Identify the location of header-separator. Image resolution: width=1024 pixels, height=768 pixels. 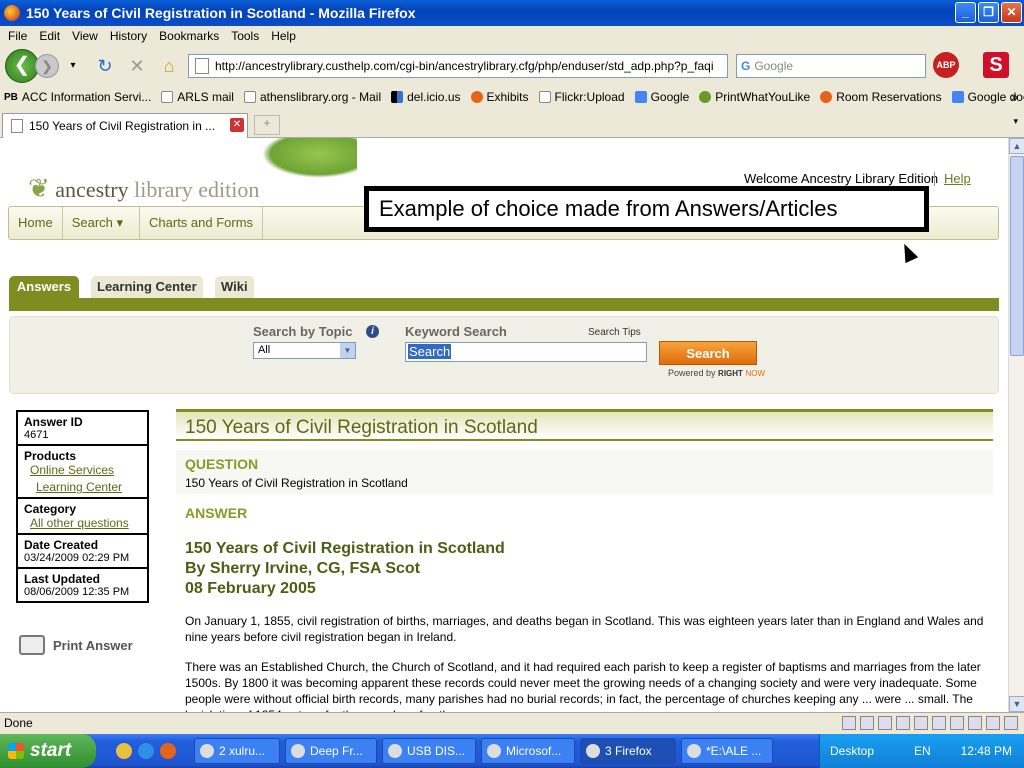
(934, 179).